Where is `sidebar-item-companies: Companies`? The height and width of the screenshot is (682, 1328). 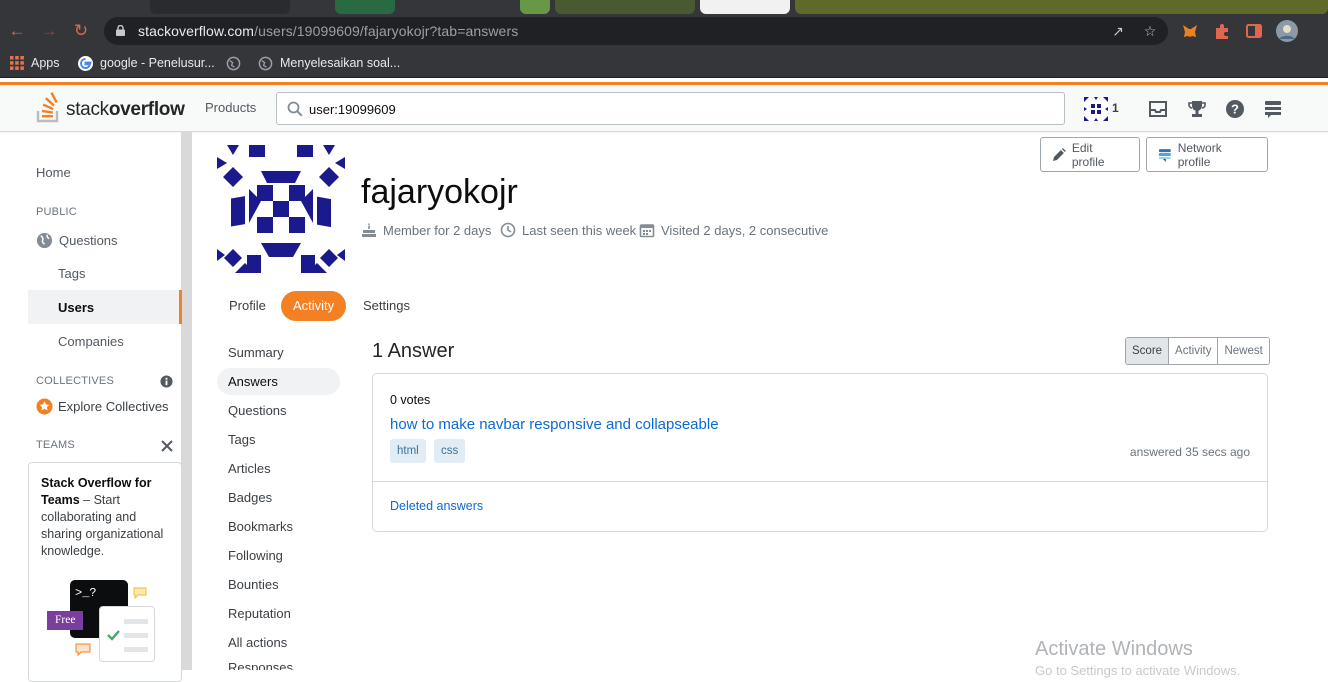
sidebar-item-companies: Companies is located at coordinates (105, 341).